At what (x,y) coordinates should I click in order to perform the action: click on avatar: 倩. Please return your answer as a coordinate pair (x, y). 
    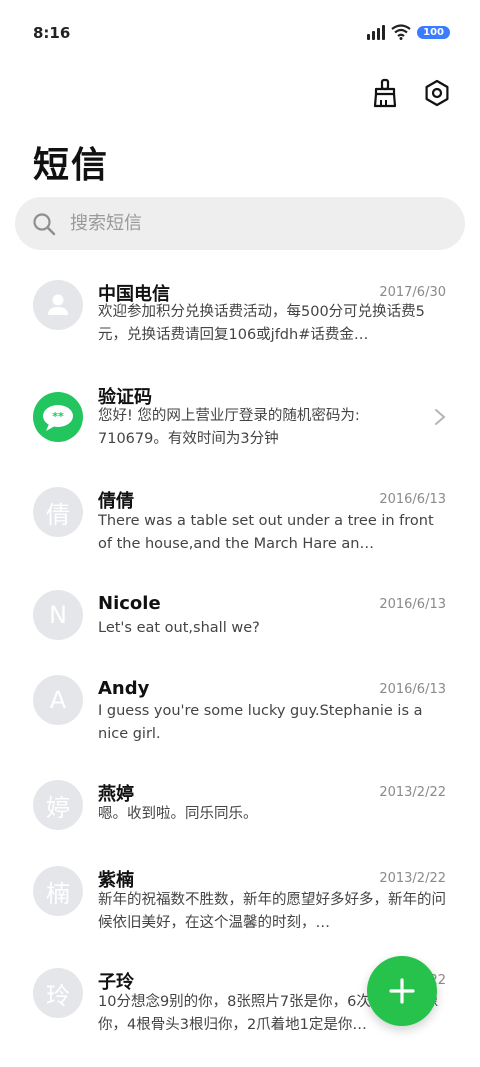
    Looking at the image, I should click on (58, 512).